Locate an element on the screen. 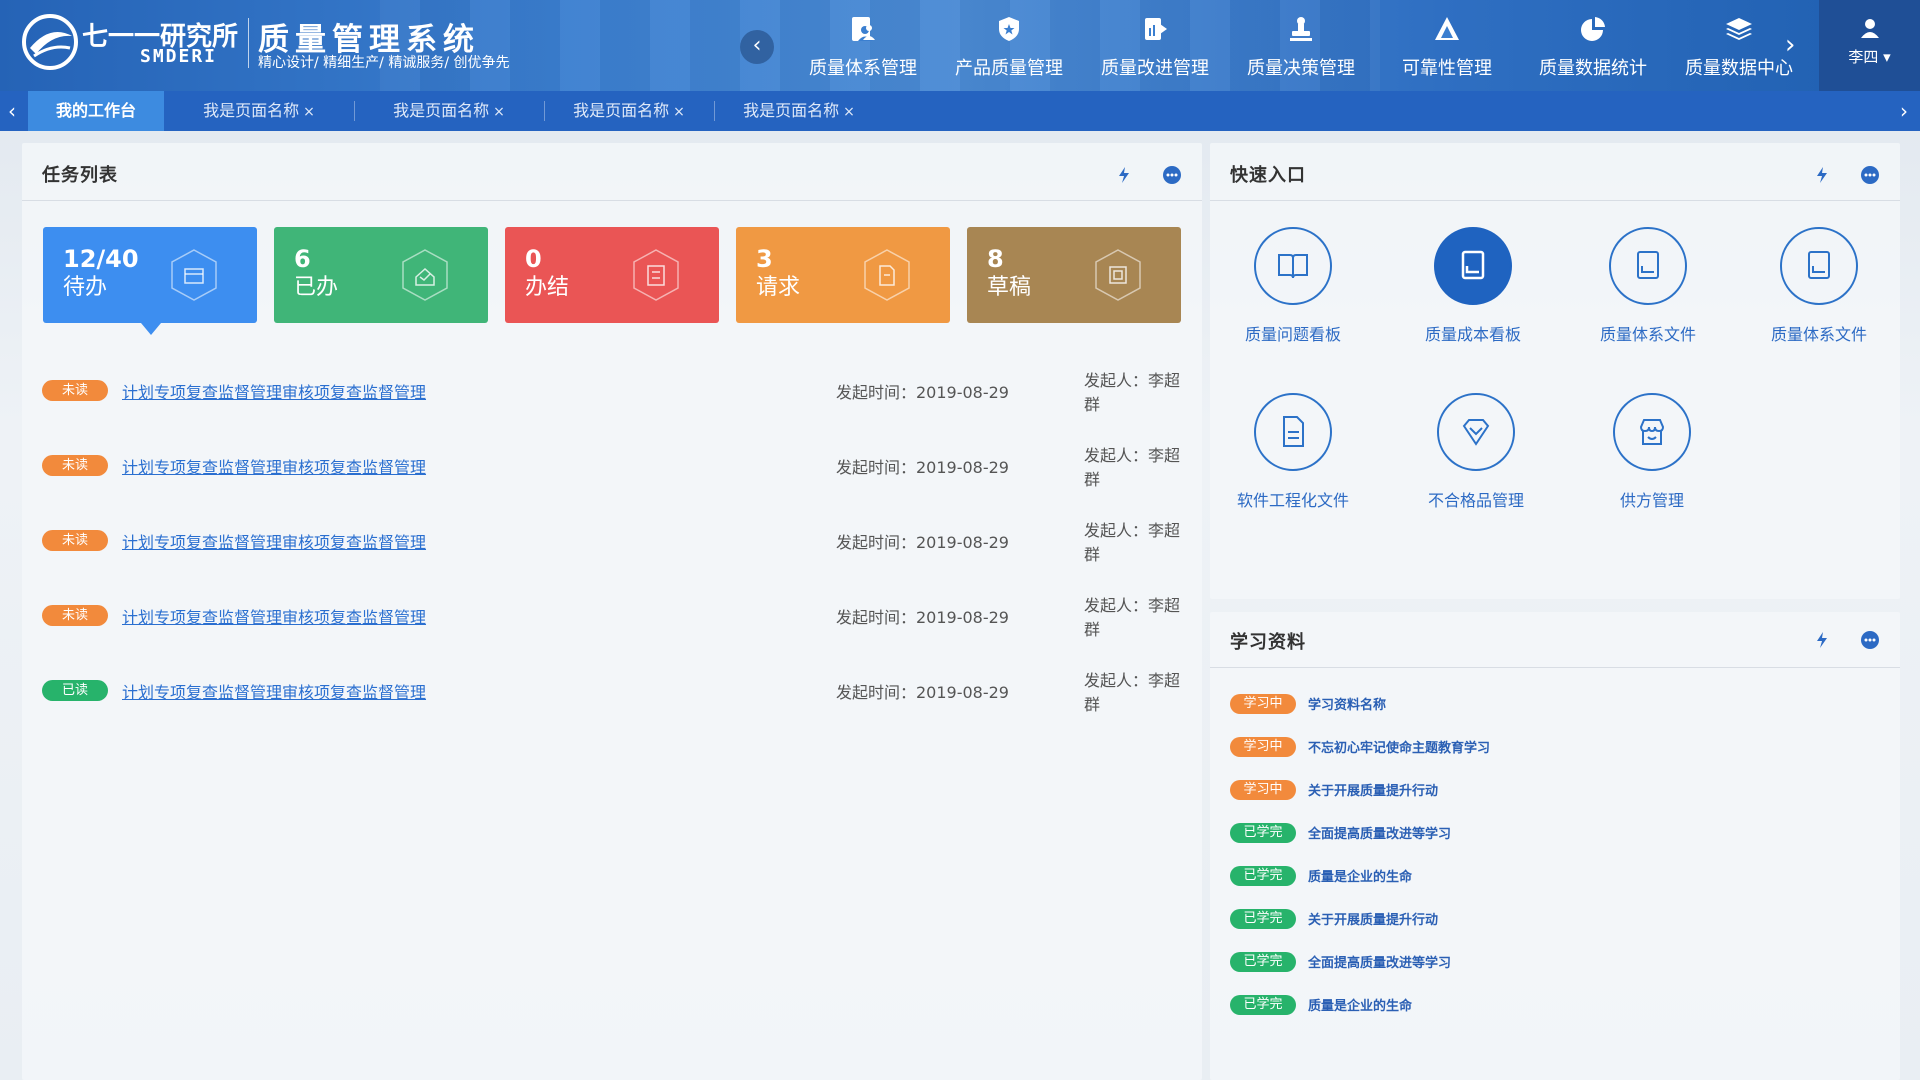  quick-entry-item: 供方管理 is located at coordinates (1652, 452).